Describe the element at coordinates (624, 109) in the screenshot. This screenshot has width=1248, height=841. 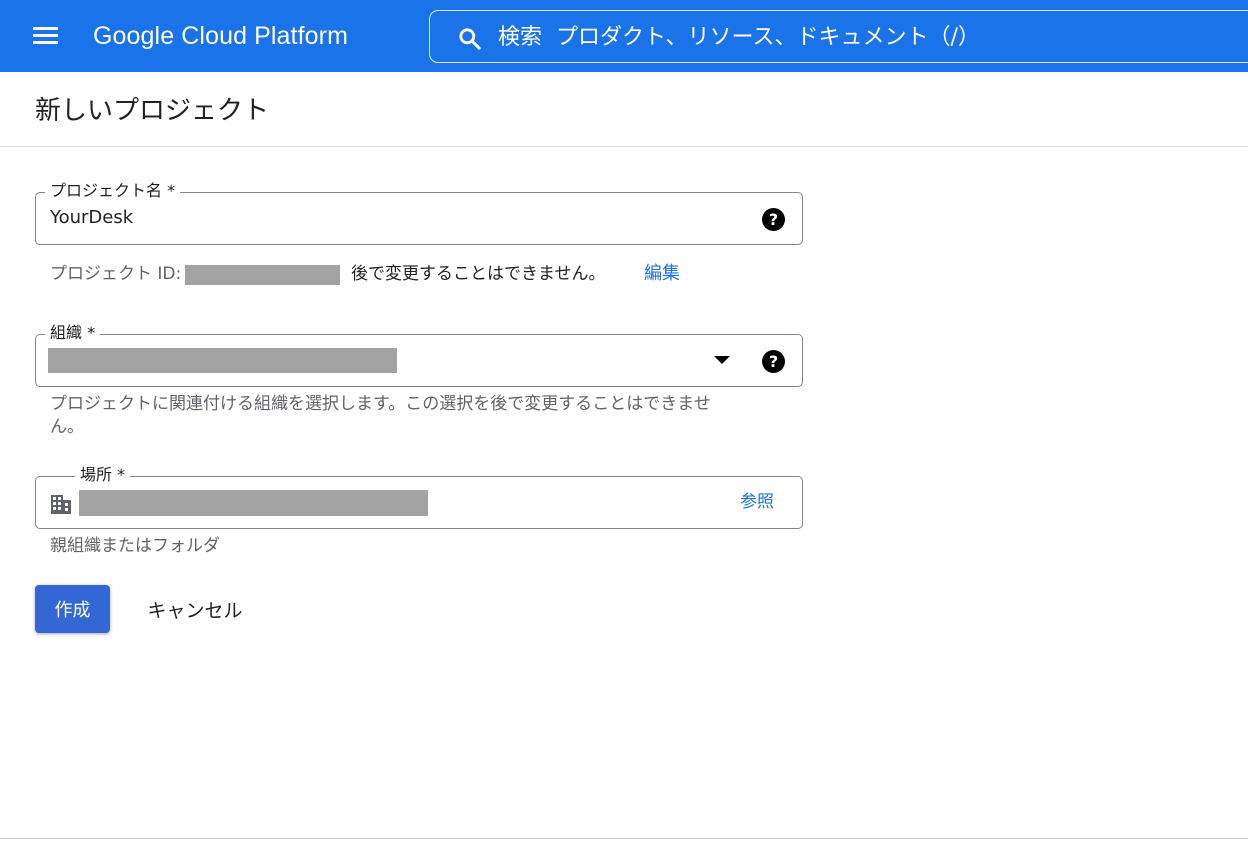
I see `page-header: 新しいプロジェクト` at that location.